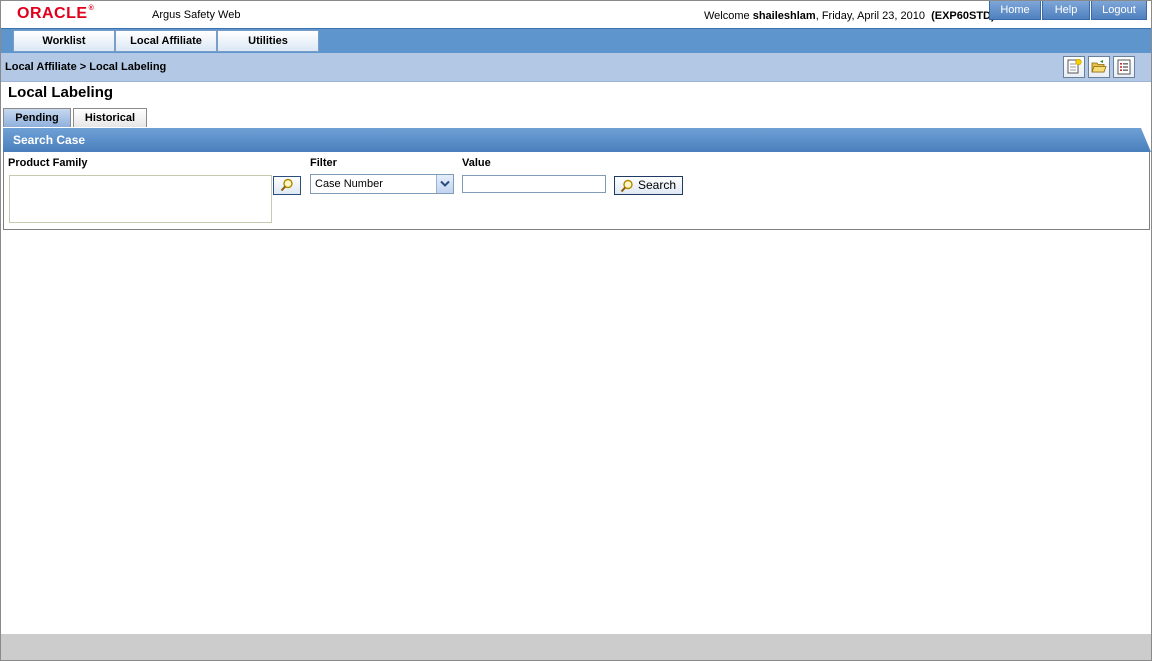 Image resolution: width=1152 pixels, height=661 pixels. What do you see at coordinates (56, 13) in the screenshot?
I see `oracle-logo: ORACLE®` at bounding box center [56, 13].